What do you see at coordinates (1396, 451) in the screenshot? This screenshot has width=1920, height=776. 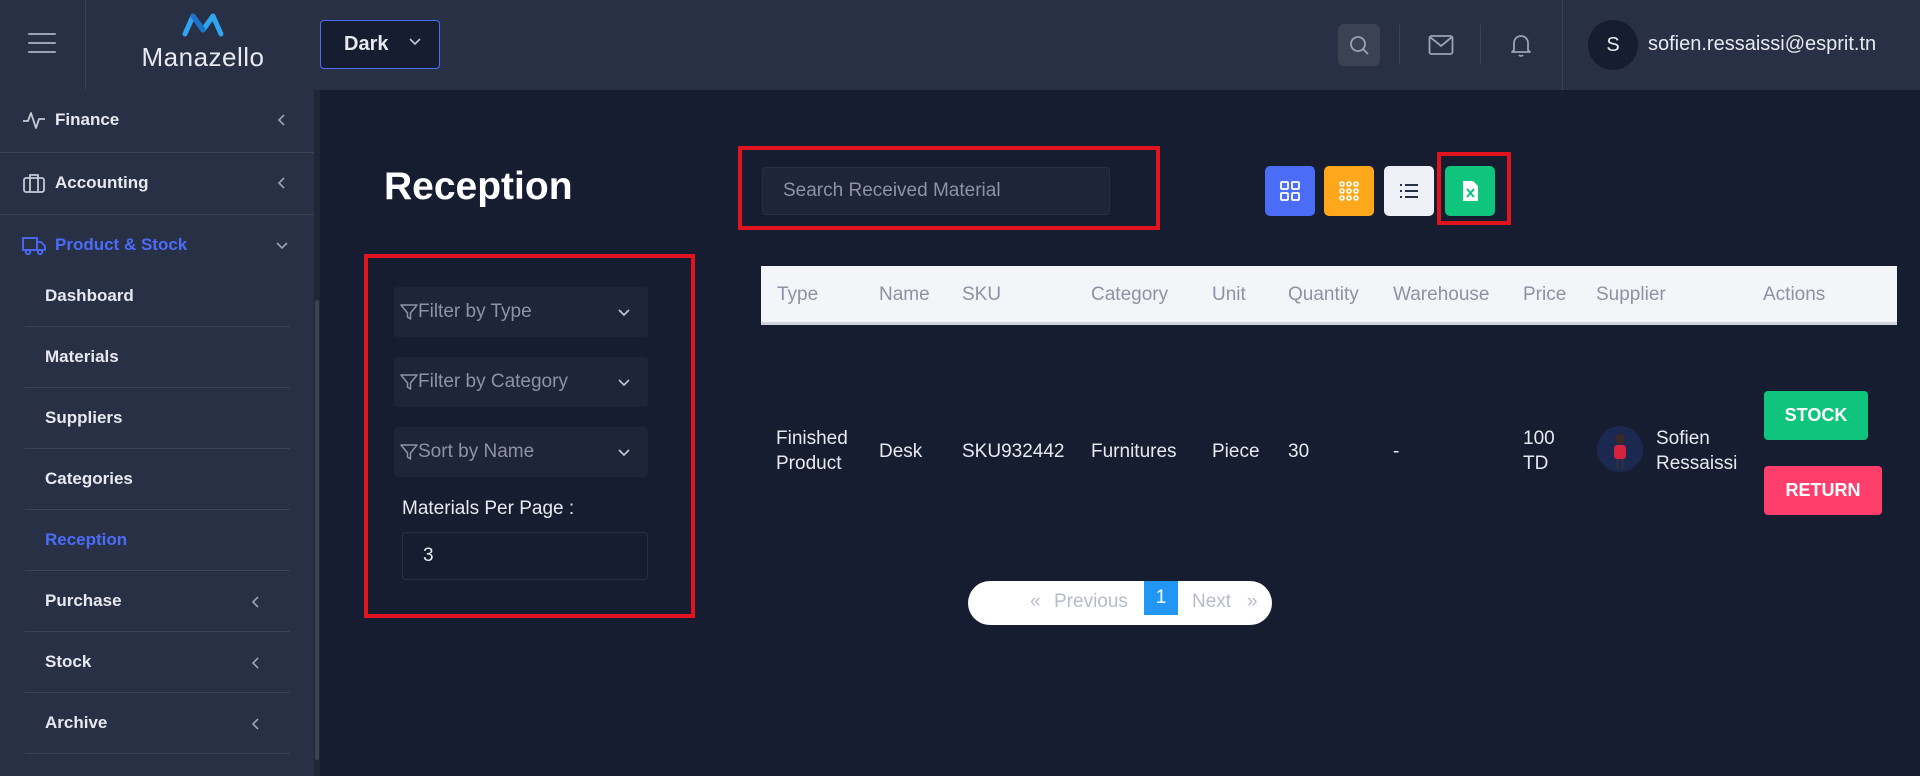 I see `cell-warehouse: -` at bounding box center [1396, 451].